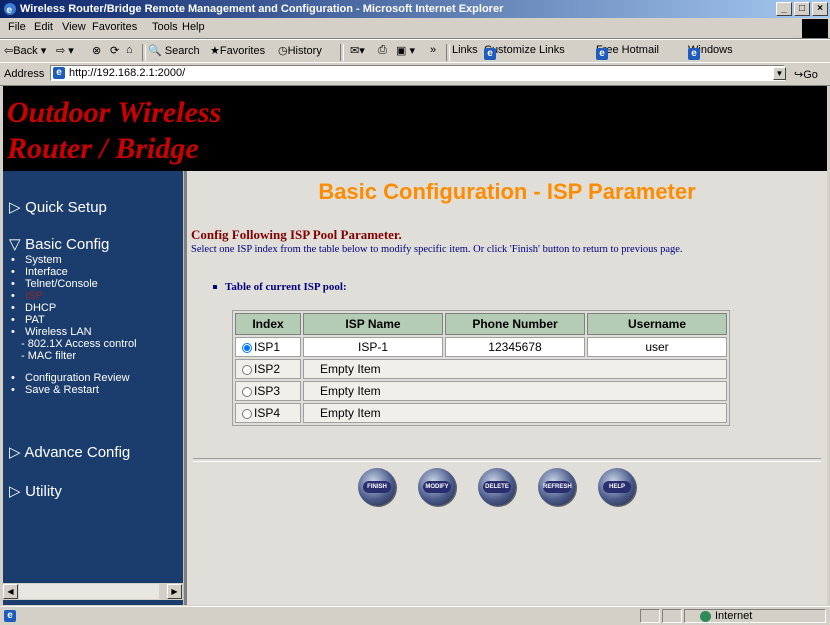  What do you see at coordinates (114, 112) in the screenshot?
I see `banner-line1: Outdoor Wireless` at bounding box center [114, 112].